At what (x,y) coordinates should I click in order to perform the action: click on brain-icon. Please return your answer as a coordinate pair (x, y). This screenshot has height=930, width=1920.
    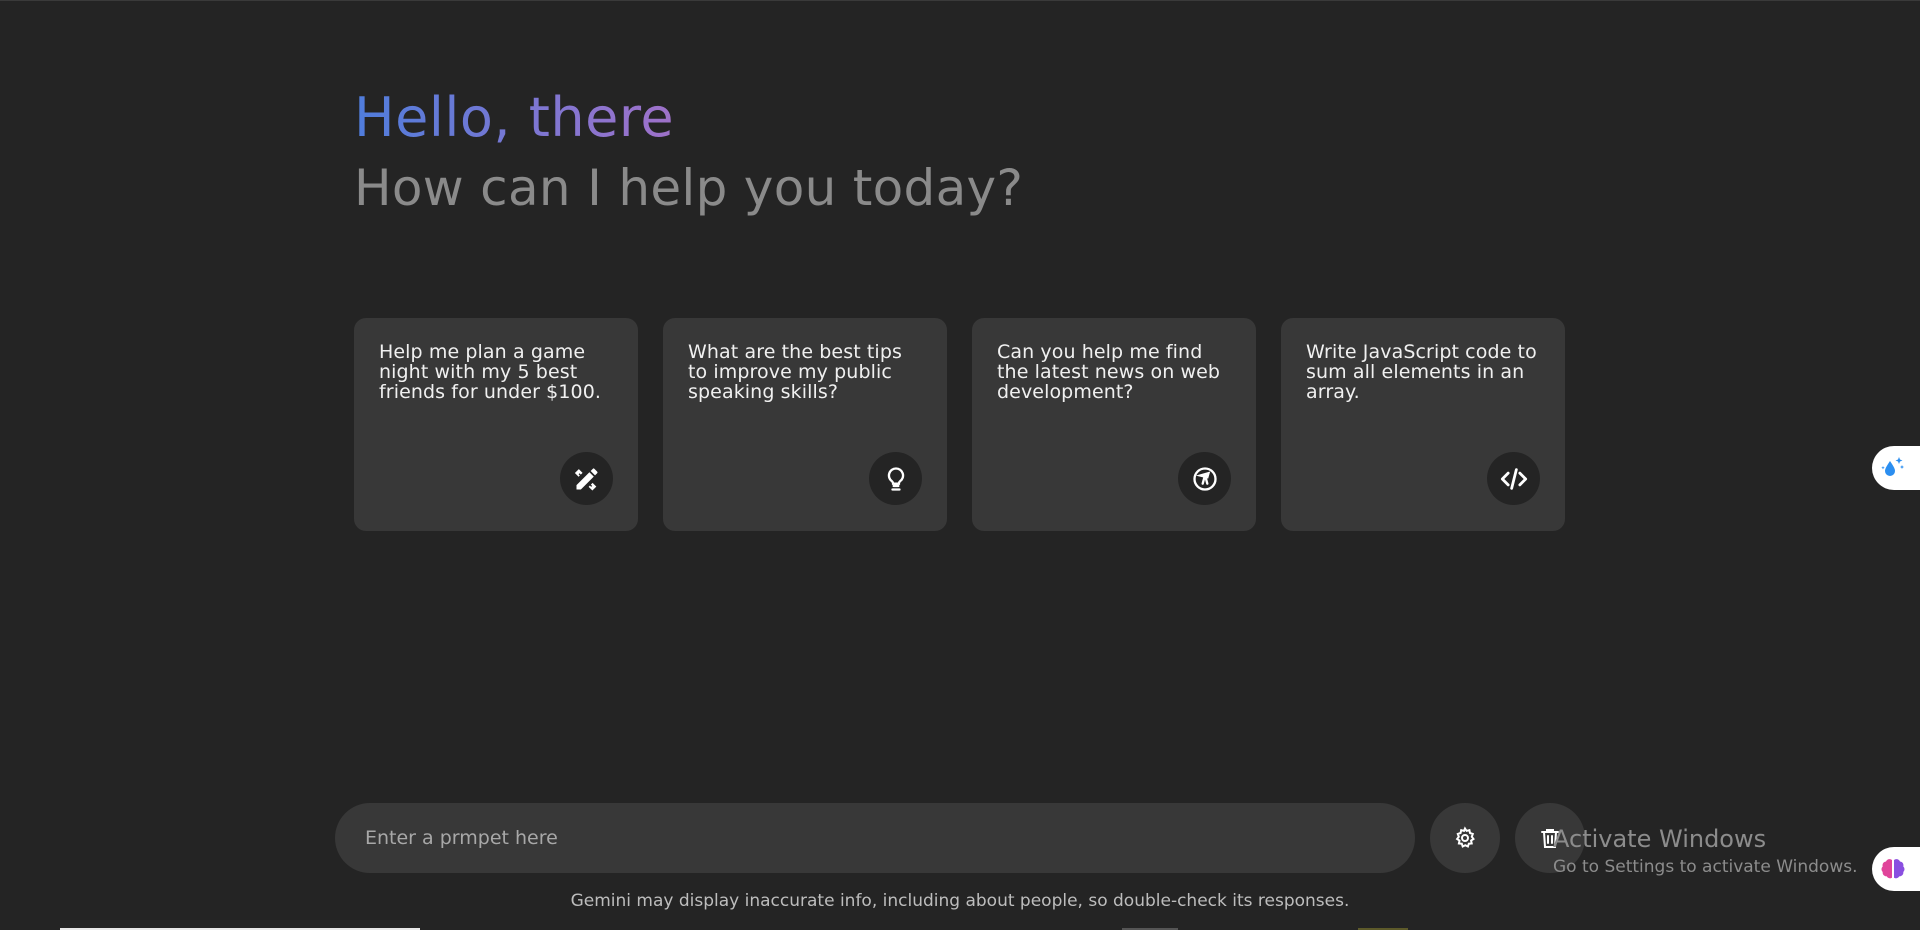
    Looking at the image, I should click on (1893, 869).